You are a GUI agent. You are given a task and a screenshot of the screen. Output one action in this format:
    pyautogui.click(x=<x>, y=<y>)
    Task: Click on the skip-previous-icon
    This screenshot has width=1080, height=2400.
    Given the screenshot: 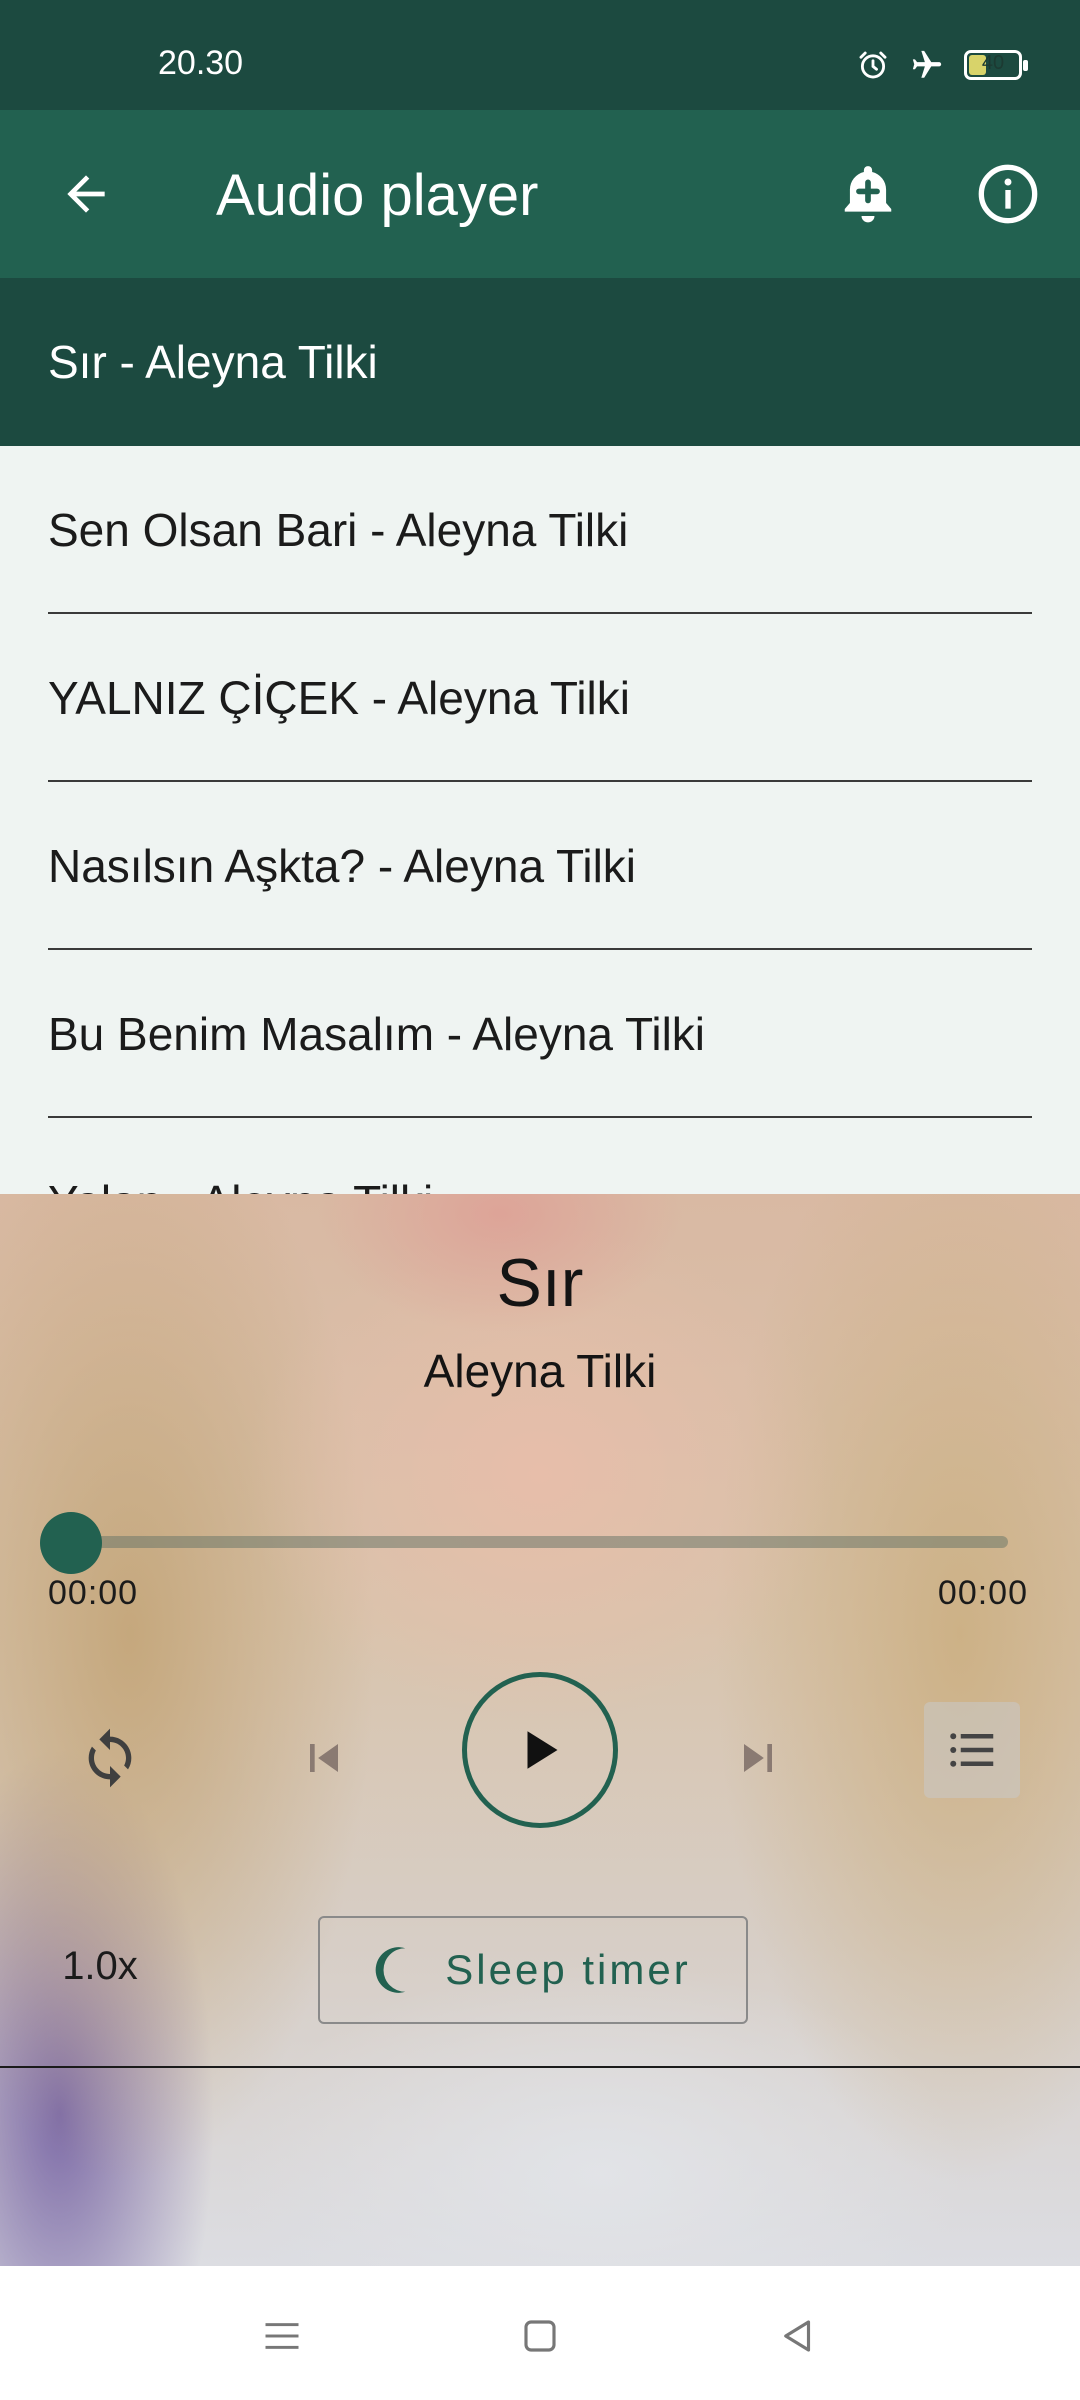 What is the action you would take?
    pyautogui.click(x=324, y=1758)
    